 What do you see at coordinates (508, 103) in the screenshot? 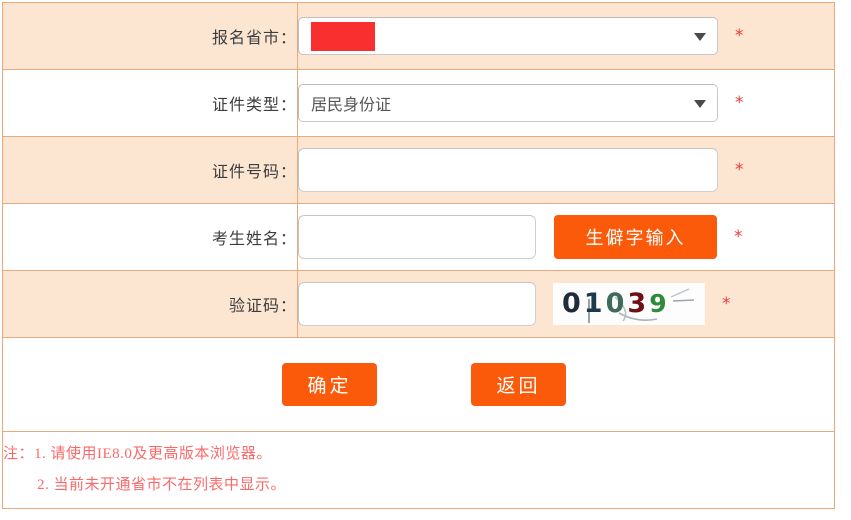
I see `doc-type-select: 居民身份证` at bounding box center [508, 103].